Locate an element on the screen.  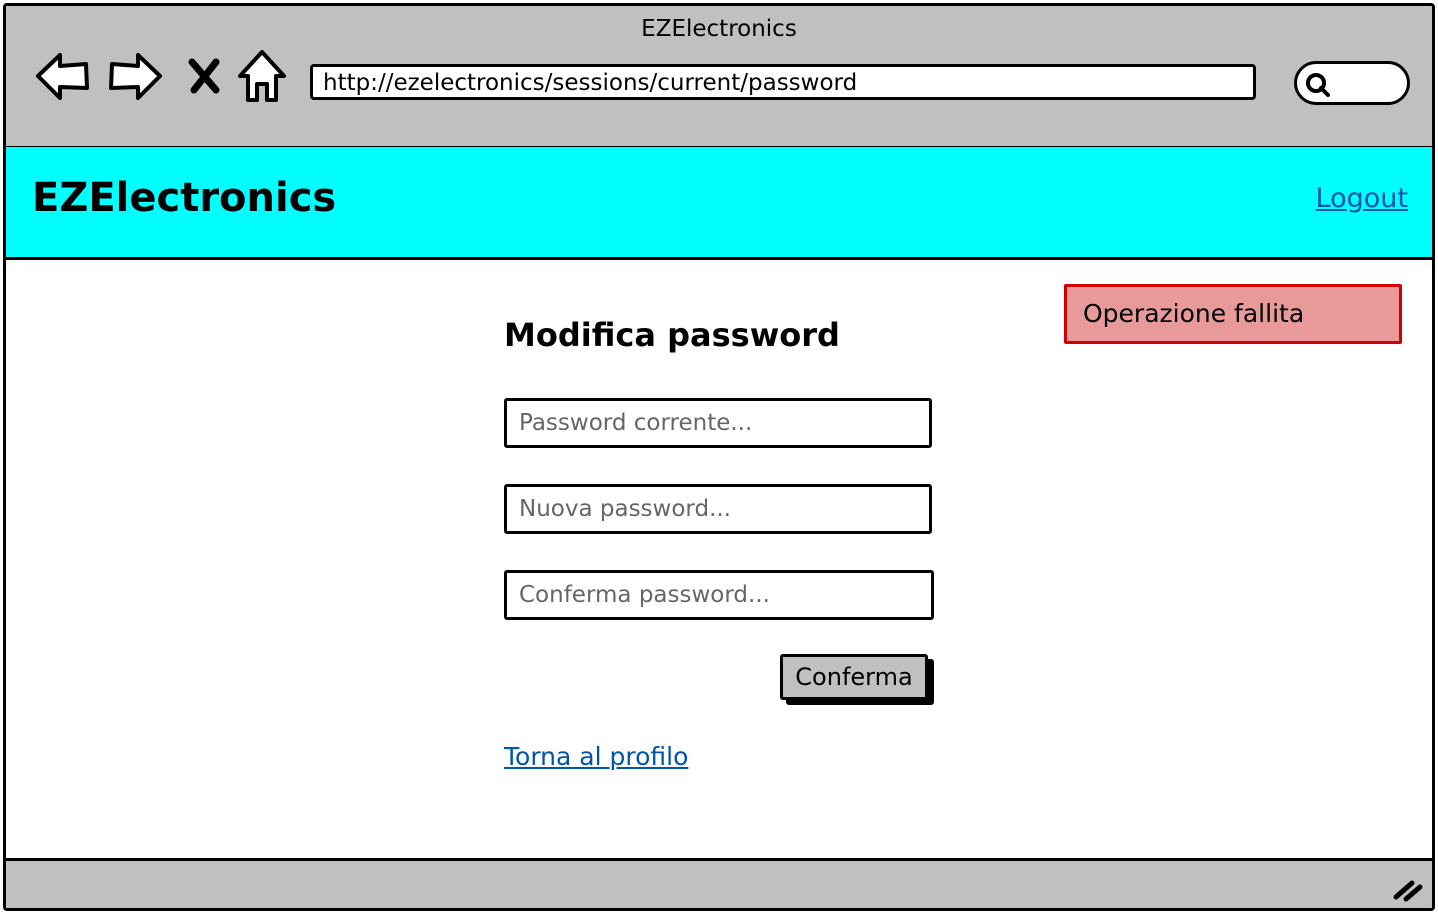
error-alert: Operazione fallita is located at coordinates (1233, 314).